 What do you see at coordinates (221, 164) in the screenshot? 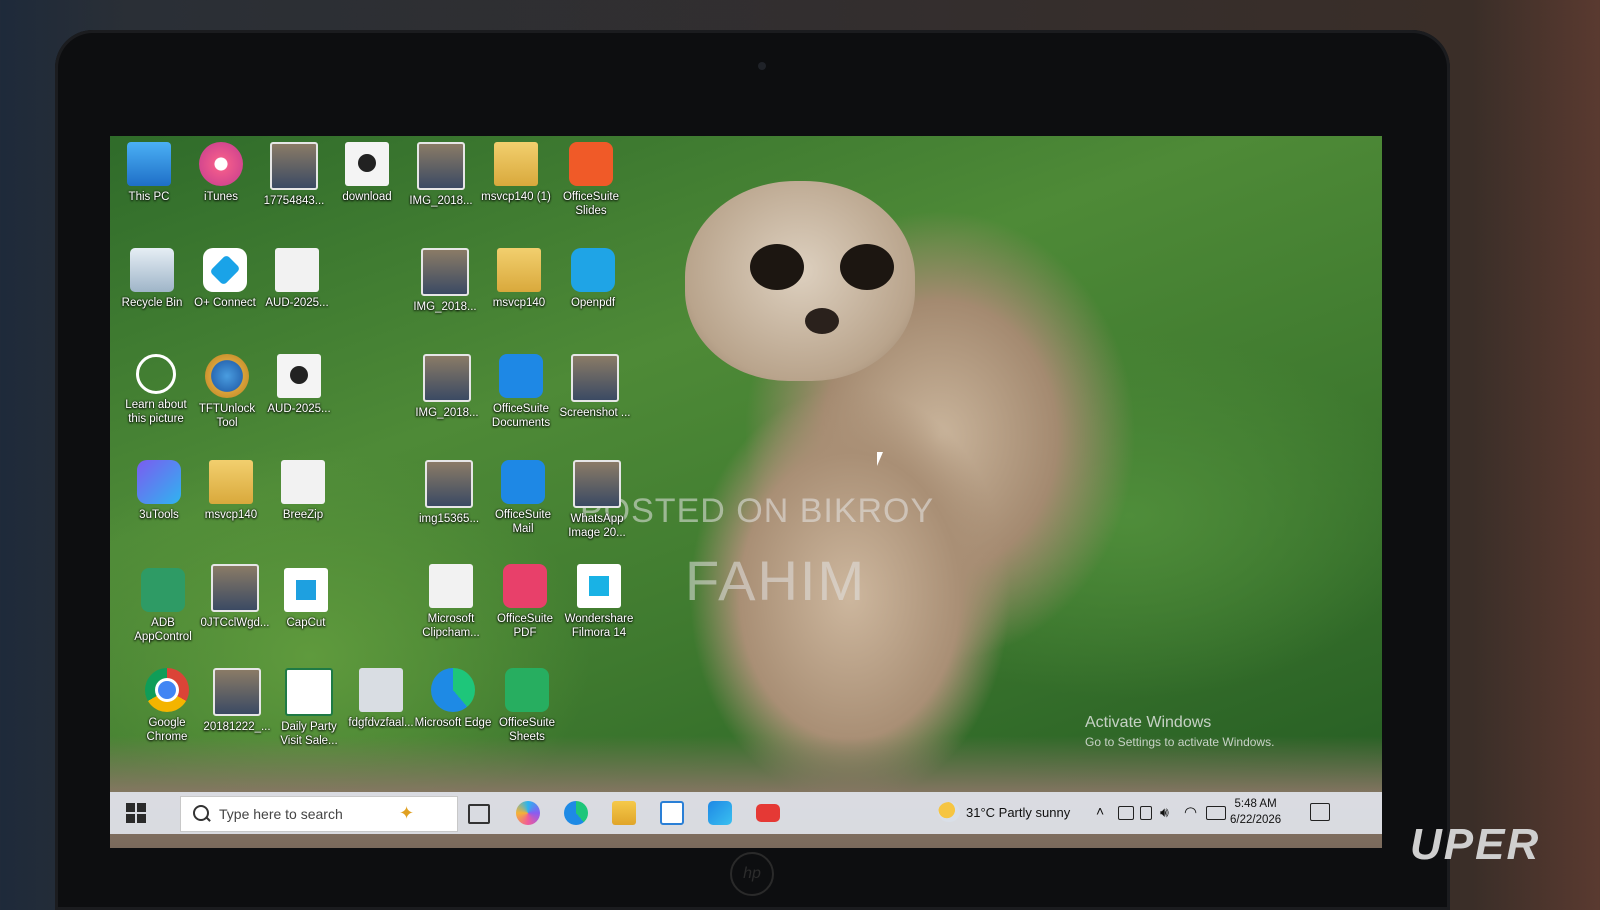
I see `itunes-icon` at bounding box center [221, 164].